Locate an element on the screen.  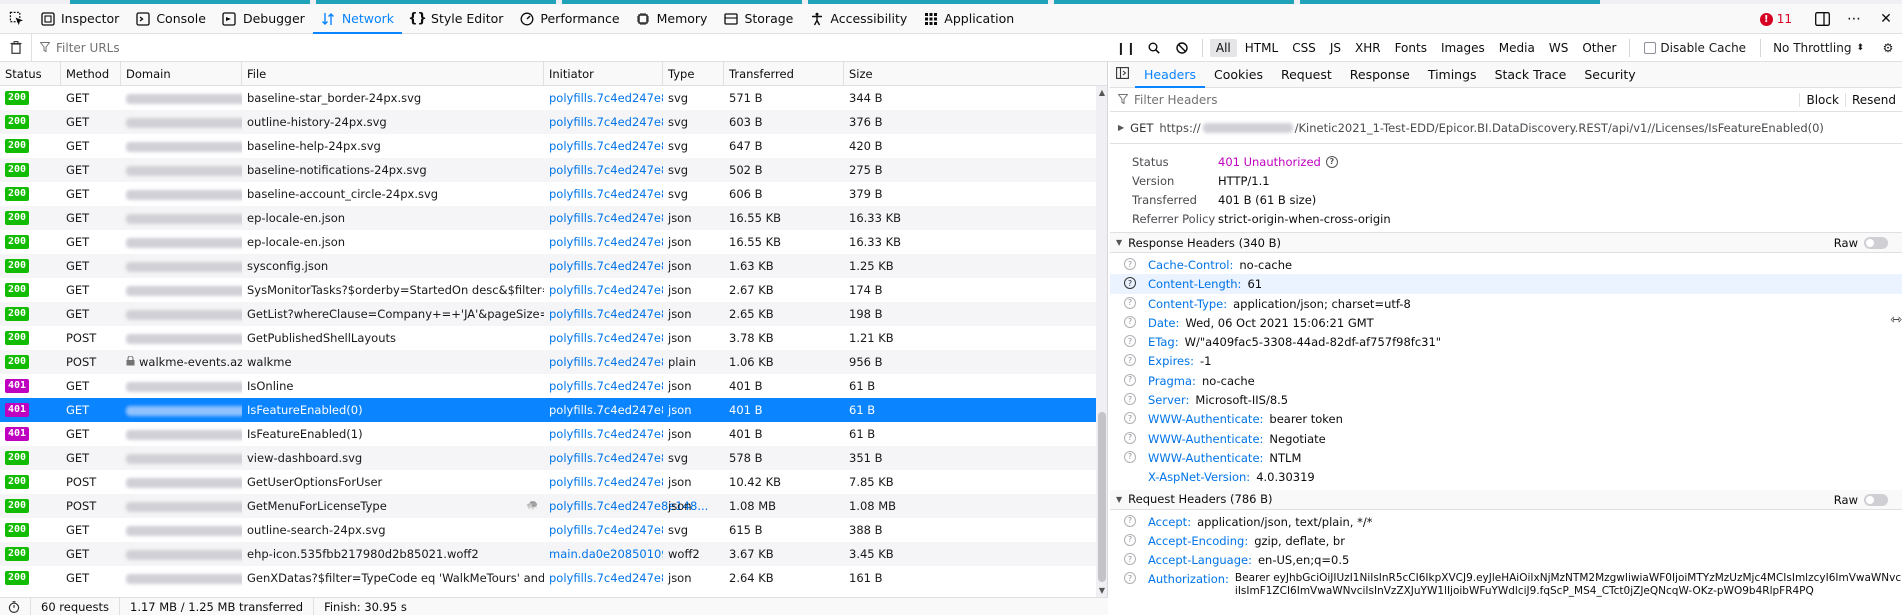
header-row: ? Cache-Control: no-cache is located at coordinates (1506, 264).